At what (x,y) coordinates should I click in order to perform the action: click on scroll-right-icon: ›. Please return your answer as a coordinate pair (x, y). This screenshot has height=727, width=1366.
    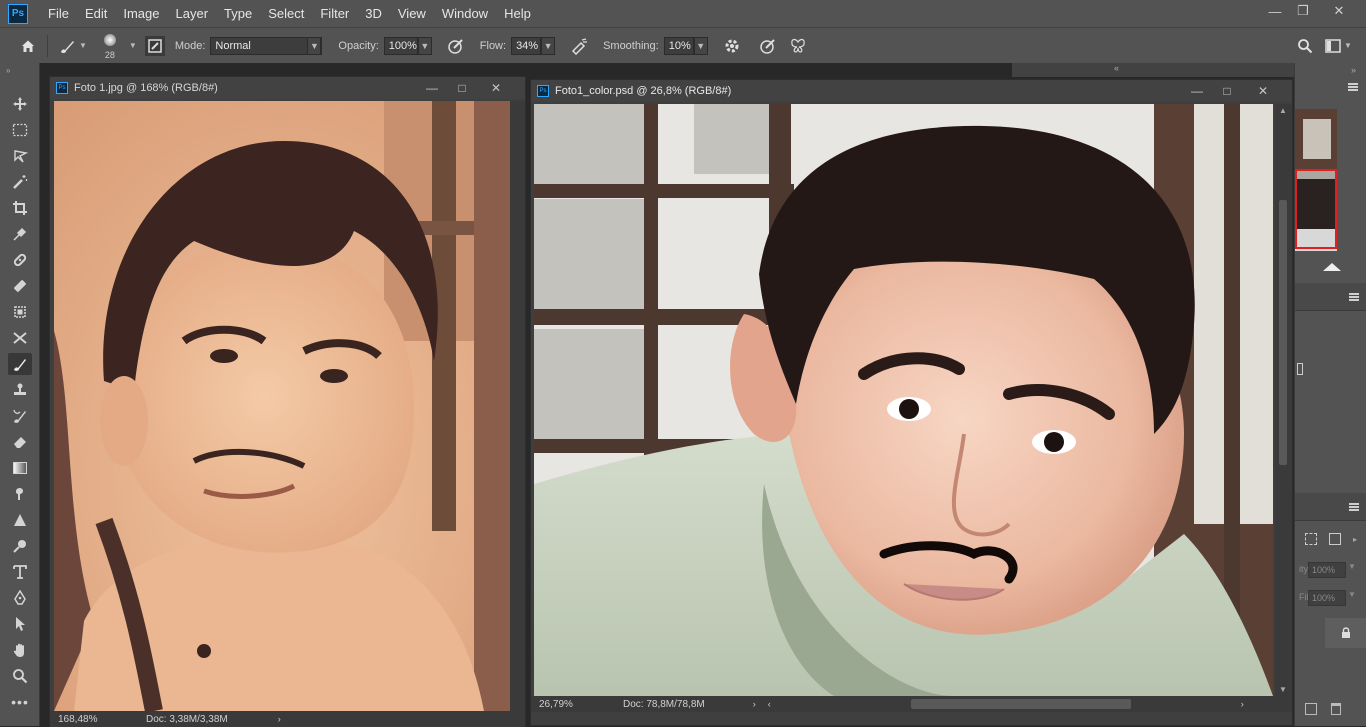
    Looking at the image, I should click on (1242, 704).